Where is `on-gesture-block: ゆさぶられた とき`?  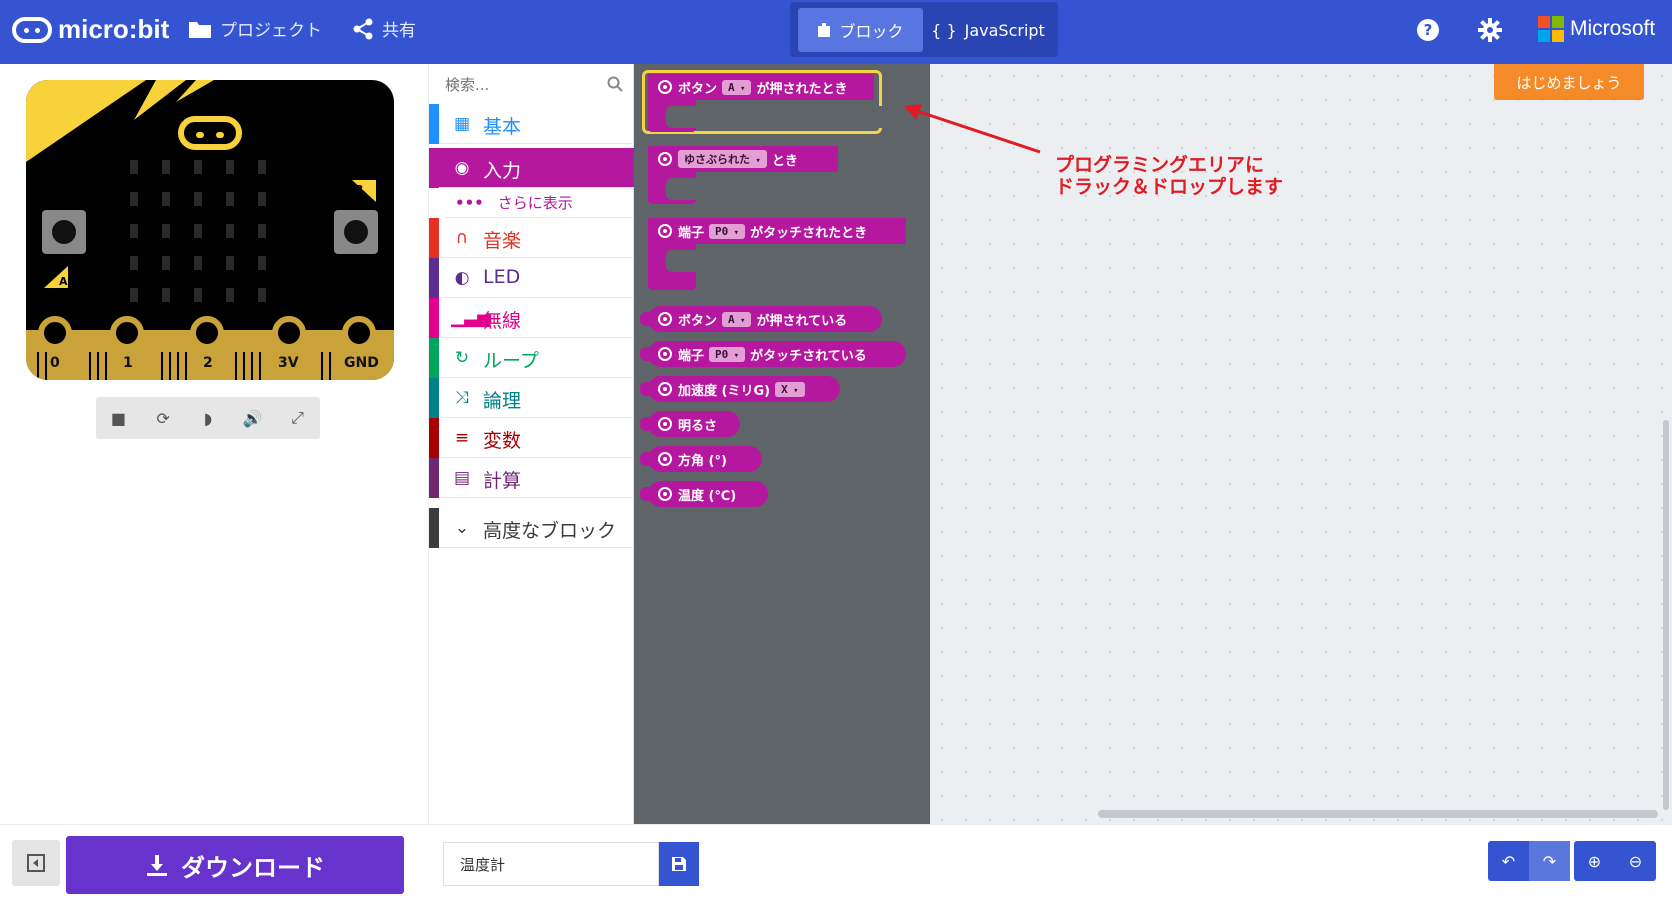
on-gesture-block: ゆさぶられた とき is located at coordinates (743, 159).